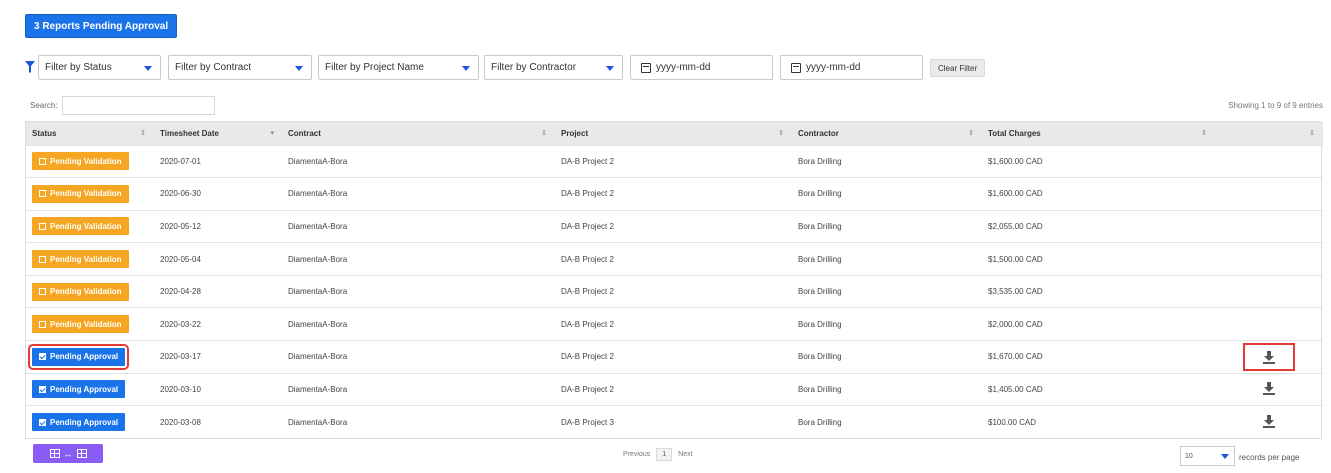 The width and height of the screenshot is (1331, 473). What do you see at coordinates (1015, 389) in the screenshot?
I see `cell-total-charges: $1,405.00 CAD` at bounding box center [1015, 389].